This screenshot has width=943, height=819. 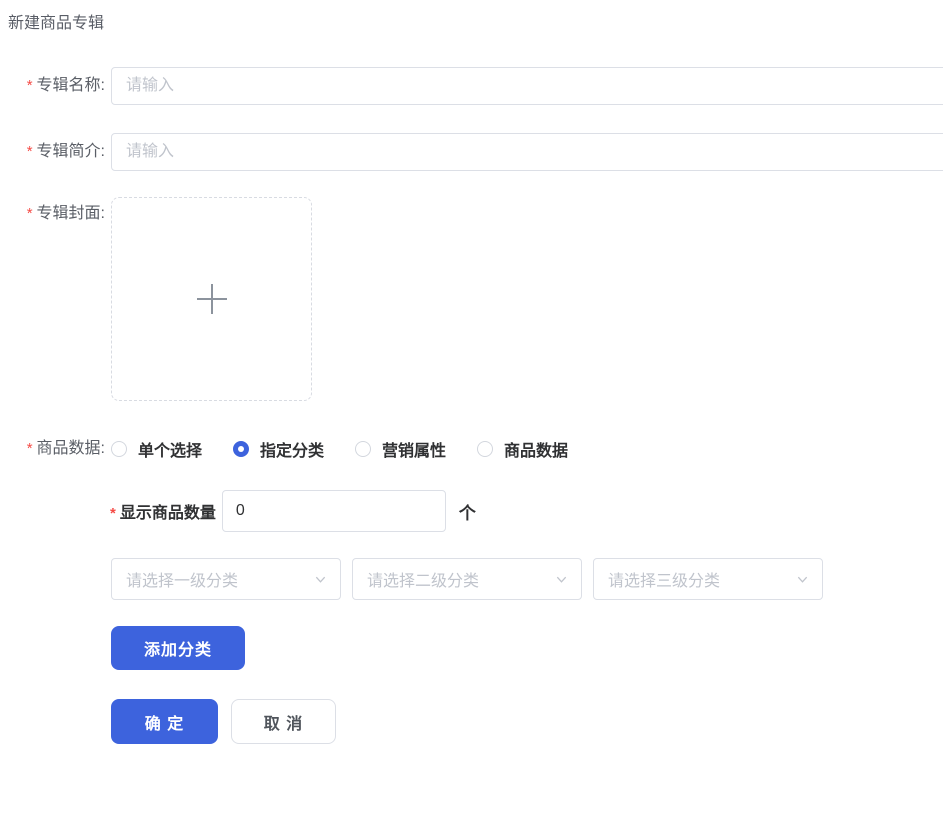 I want to click on product-data-row: * 商品数据: 单个选择 指定分类 营销属性 商品数据, so click(x=299, y=449).